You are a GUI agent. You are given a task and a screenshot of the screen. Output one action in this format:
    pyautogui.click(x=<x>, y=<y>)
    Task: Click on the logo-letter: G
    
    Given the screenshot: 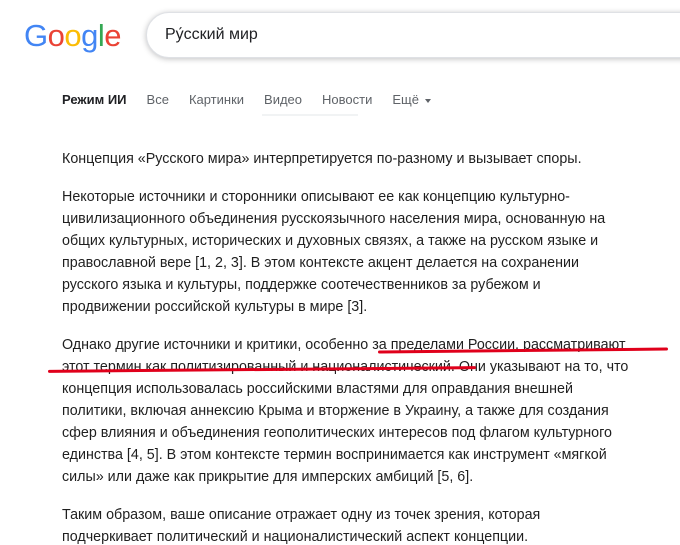 What is the action you would take?
    pyautogui.click(x=36, y=35)
    